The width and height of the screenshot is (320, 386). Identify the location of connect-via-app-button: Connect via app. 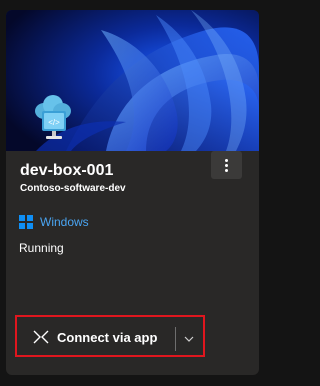
(113, 337).